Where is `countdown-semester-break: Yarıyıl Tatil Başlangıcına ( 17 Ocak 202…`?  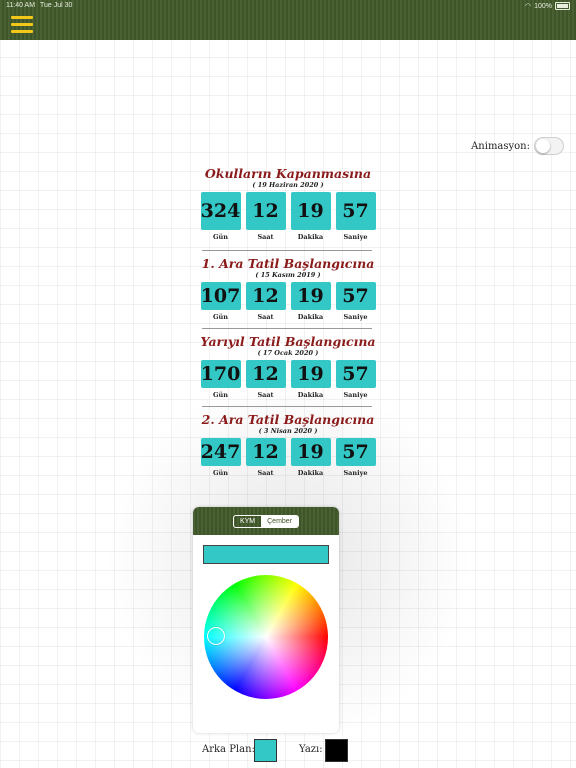
countdown-semester-break: Yarıyıl Tatil Başlangıcına ( 17 Ocak 202… is located at coordinates (288, 367).